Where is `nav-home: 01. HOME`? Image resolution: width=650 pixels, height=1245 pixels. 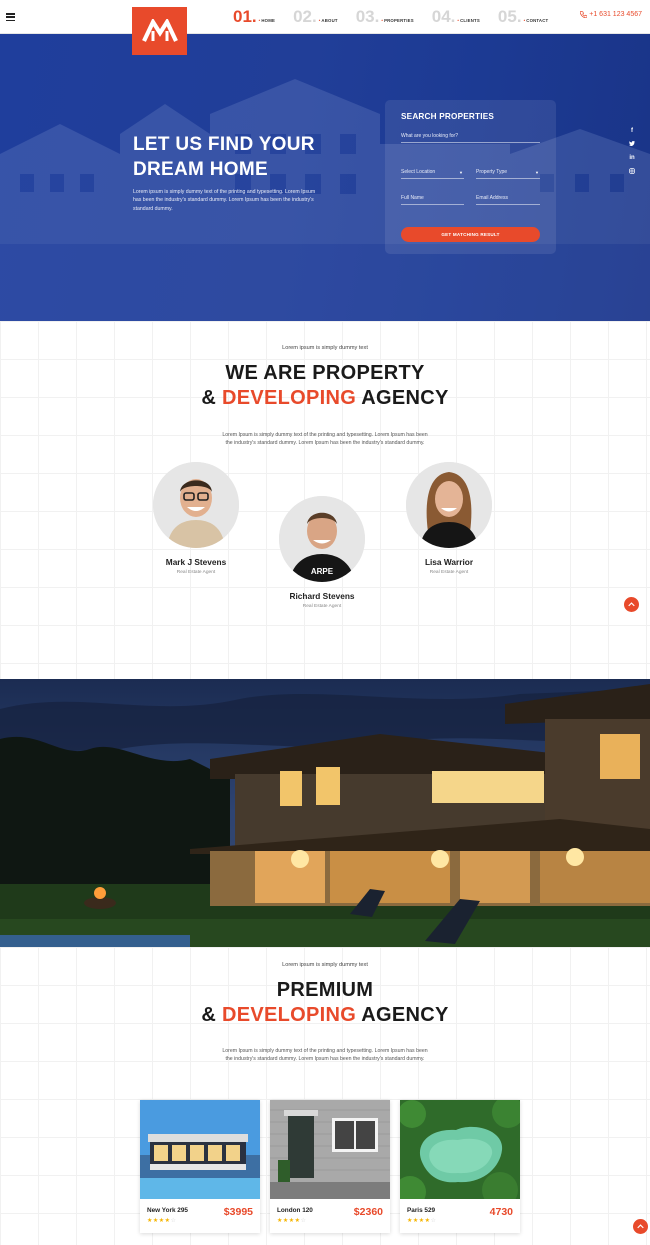
nav-home: 01. HOME is located at coordinates (254, 15).